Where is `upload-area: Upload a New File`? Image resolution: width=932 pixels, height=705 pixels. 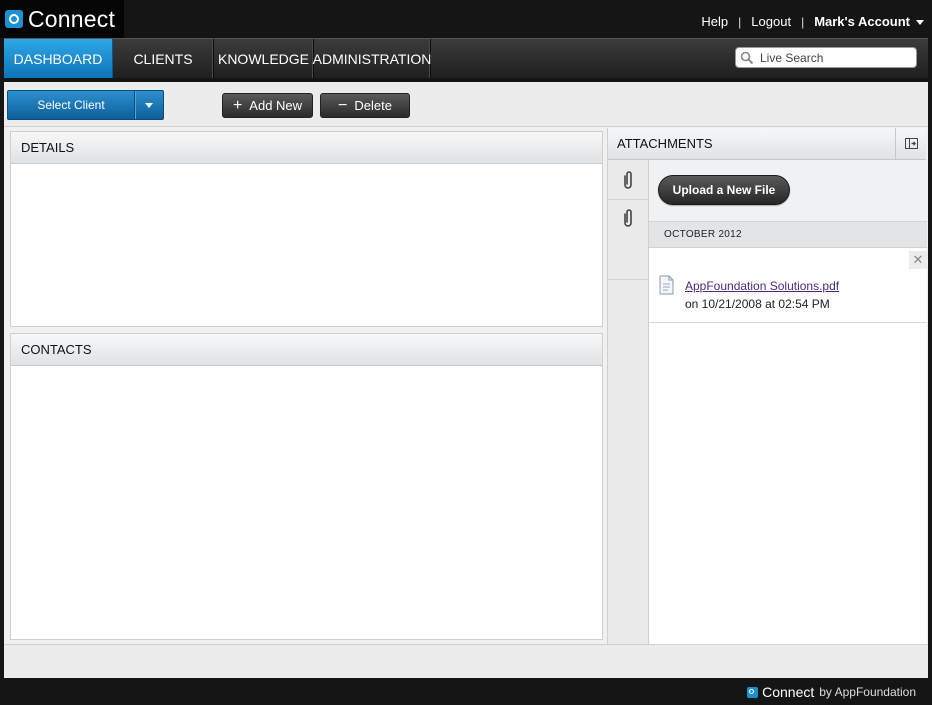 upload-area: Upload a New File is located at coordinates (788, 191).